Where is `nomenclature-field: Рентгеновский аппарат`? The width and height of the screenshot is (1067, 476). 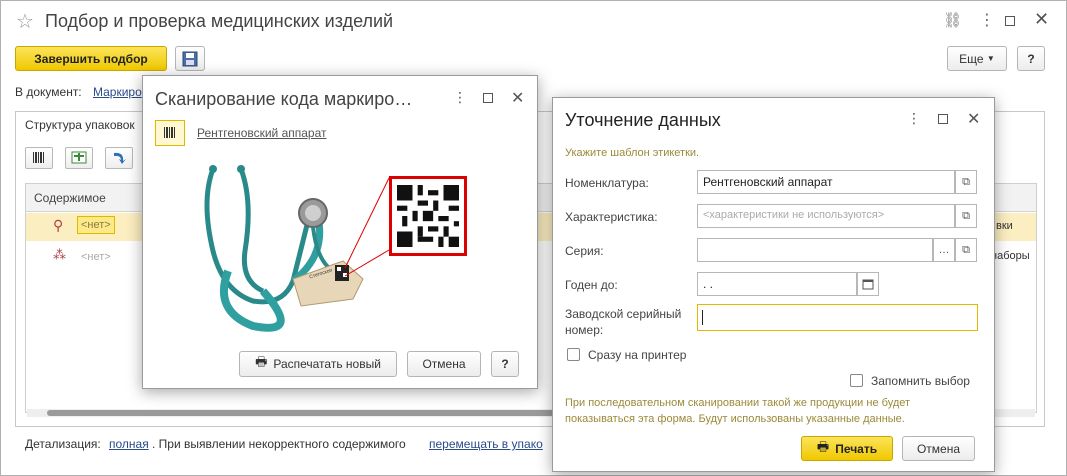
nomenclature-field: Рентгеновский аппарат is located at coordinates (826, 182).